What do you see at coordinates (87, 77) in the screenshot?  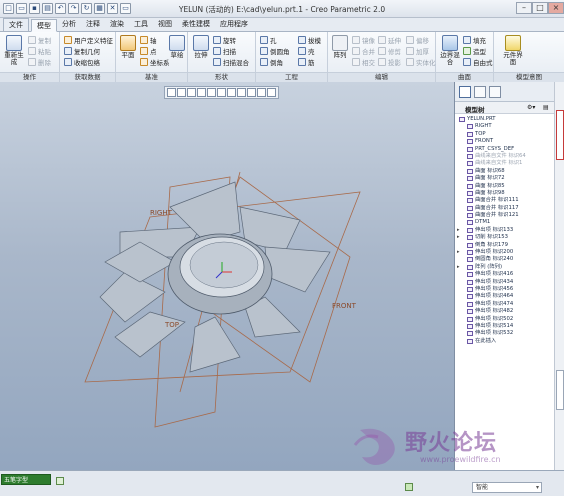 I see `group-label-get-data: 获取数据` at bounding box center [87, 77].